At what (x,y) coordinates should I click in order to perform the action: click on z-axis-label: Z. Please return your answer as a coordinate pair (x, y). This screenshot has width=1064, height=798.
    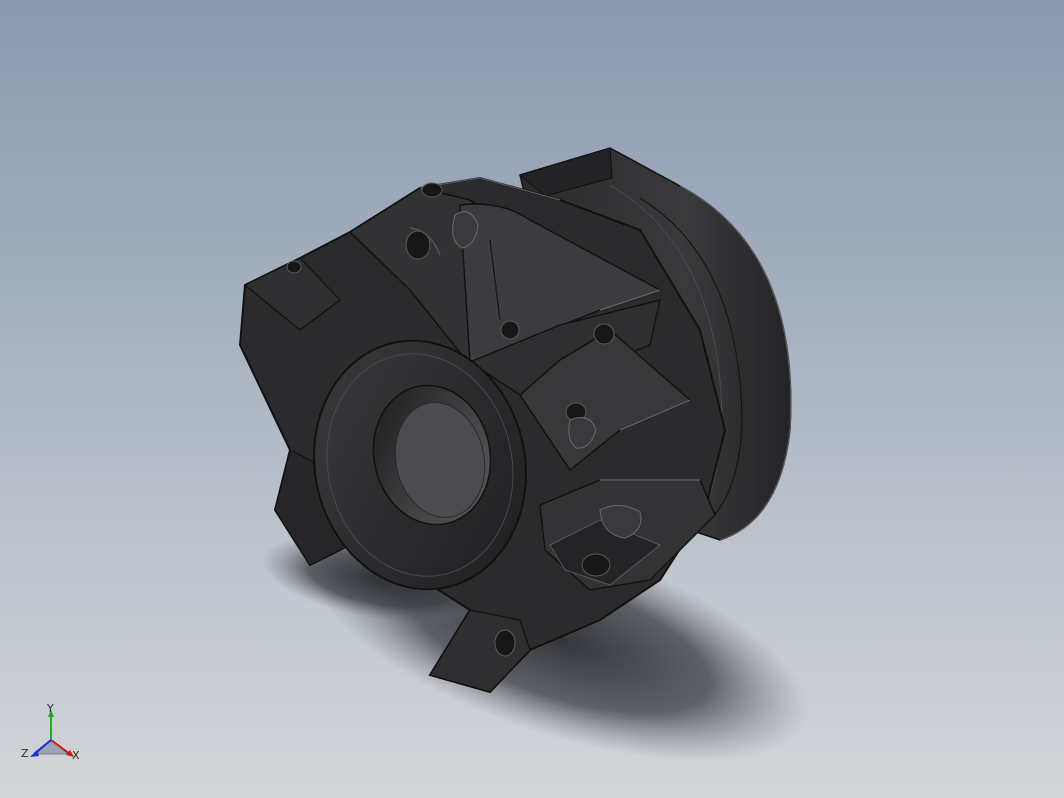
    Looking at the image, I should click on (25, 753).